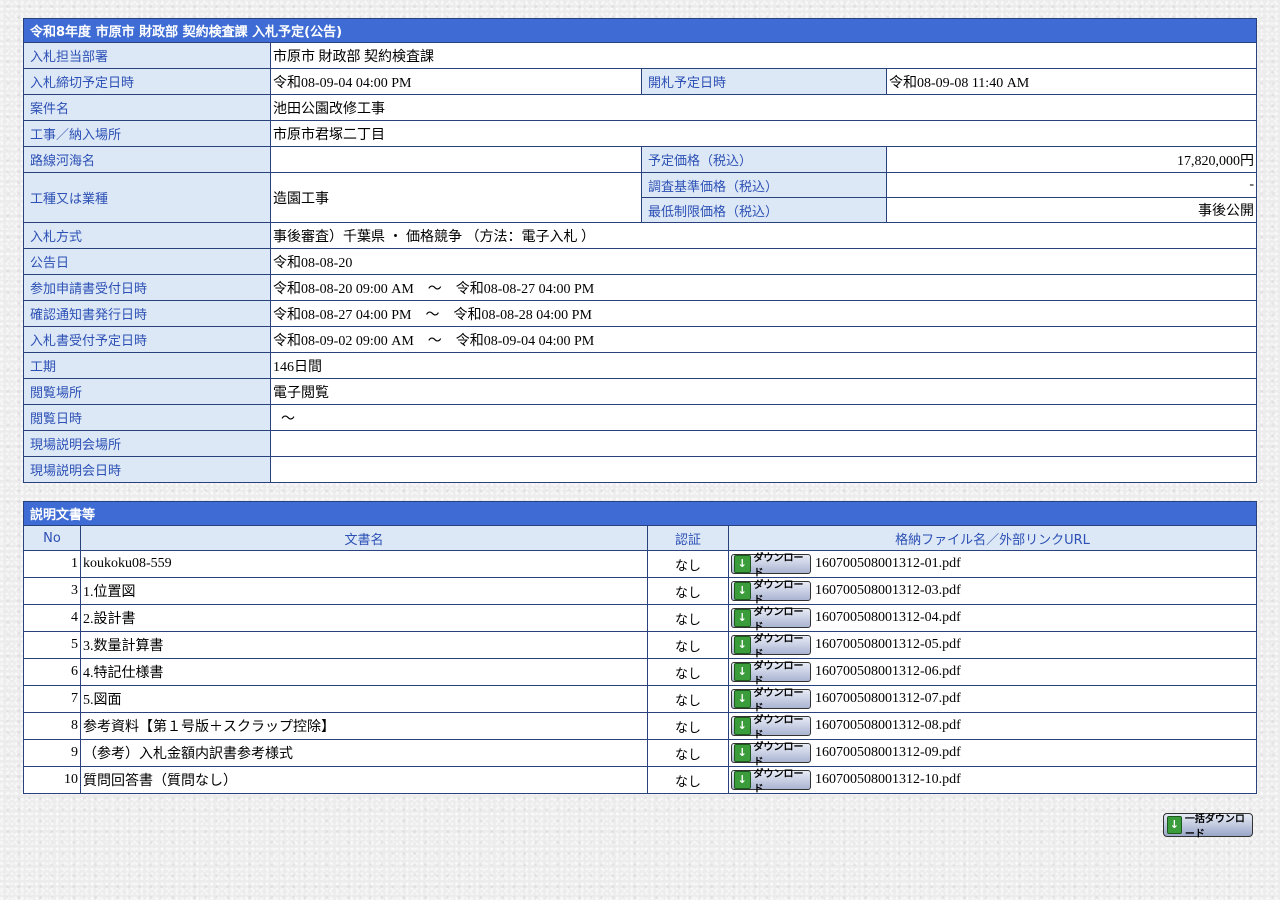 The image size is (1280, 900). I want to click on document-file-cell: ↓ ダウンロード 160700508001312-07.pdf, so click(992, 699).